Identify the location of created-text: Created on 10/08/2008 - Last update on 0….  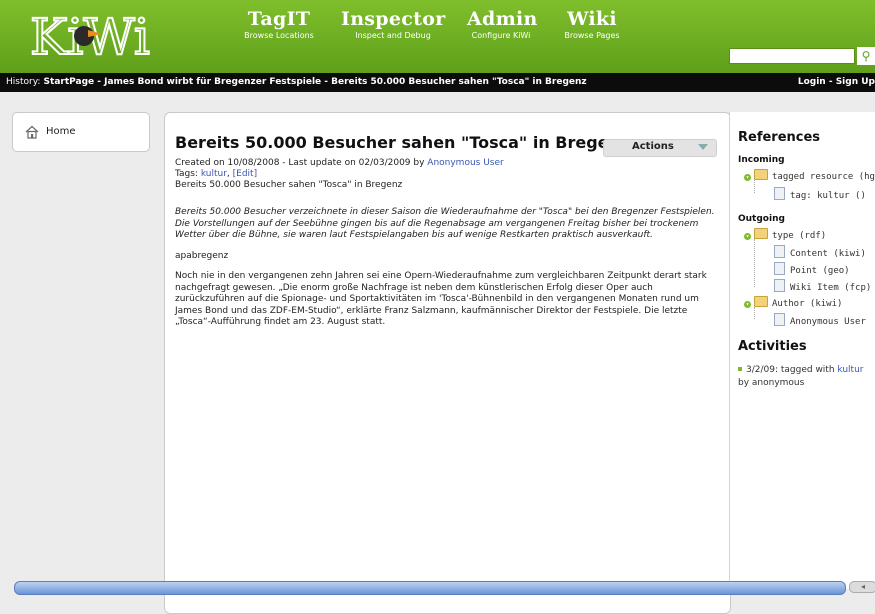
(301, 163).